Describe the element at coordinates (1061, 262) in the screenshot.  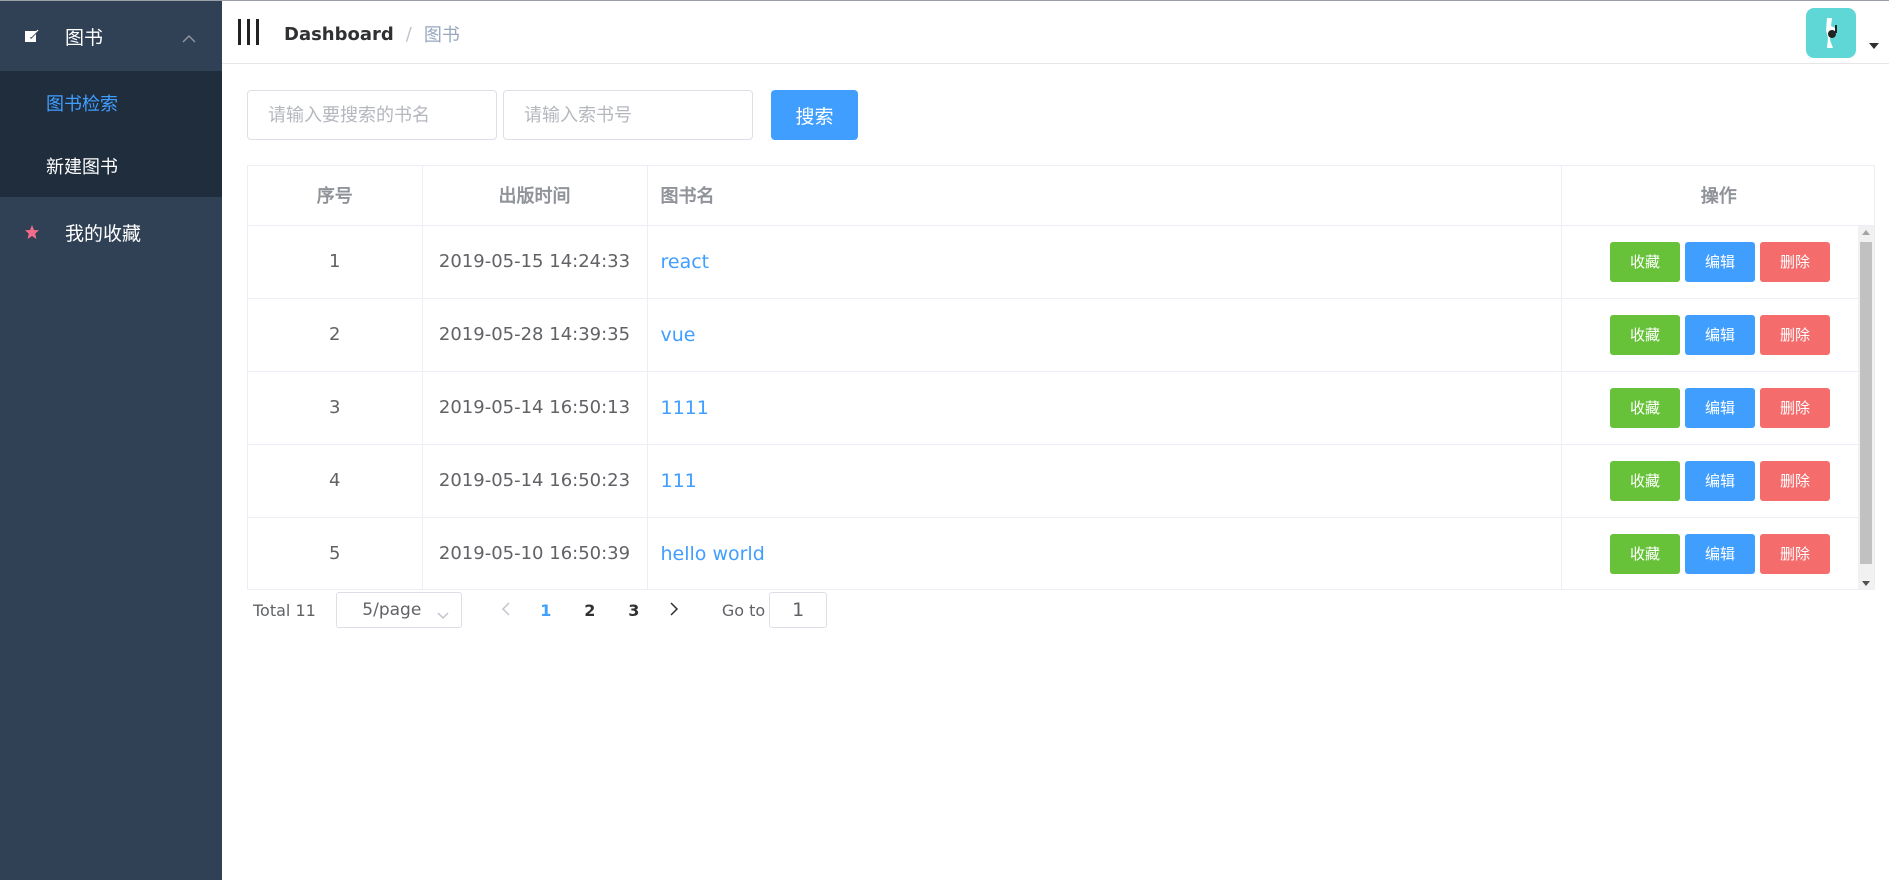
I see `table-row: 1 2019-05-15 14:24:33 react 收藏 编辑 删除` at that location.